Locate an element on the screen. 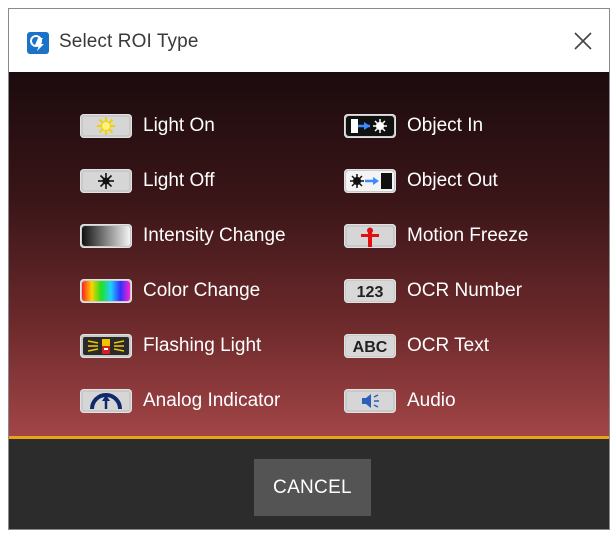  roi-object-in: Object In is located at coordinates (444, 126).